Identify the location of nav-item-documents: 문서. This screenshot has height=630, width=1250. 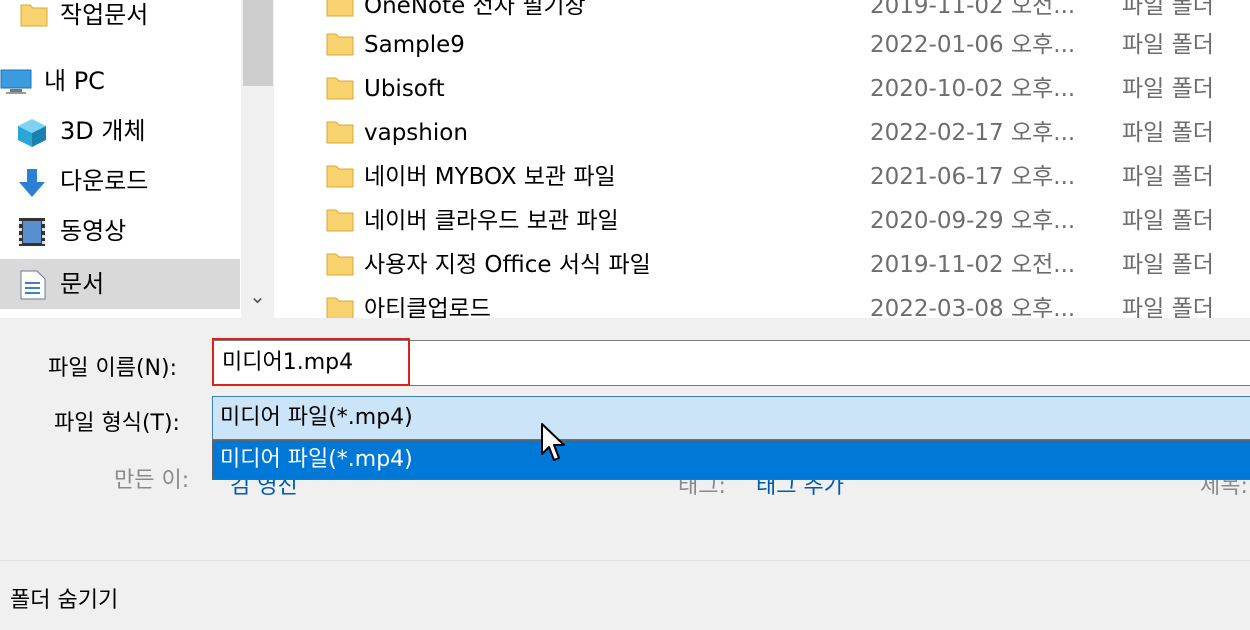
(120, 284).